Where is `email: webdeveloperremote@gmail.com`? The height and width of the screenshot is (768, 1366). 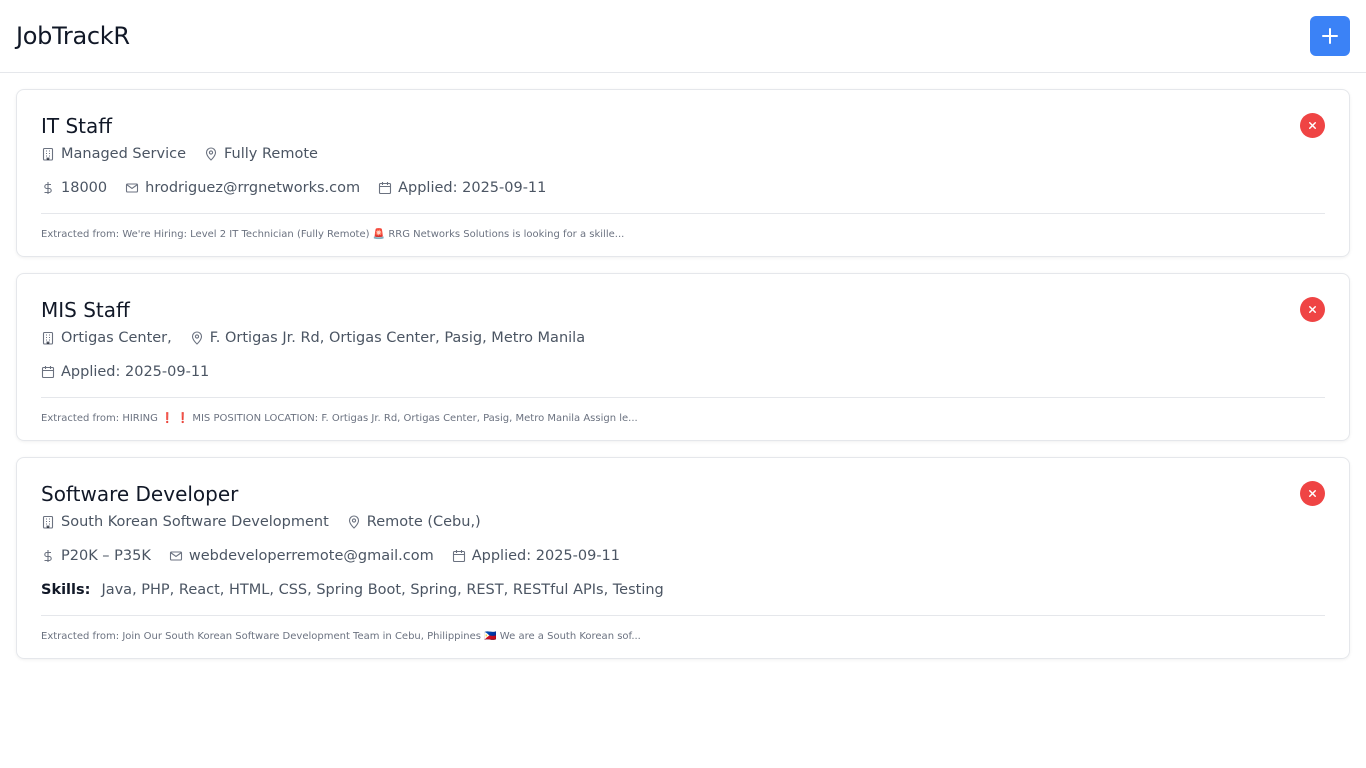 email: webdeveloperremote@gmail.com is located at coordinates (301, 556).